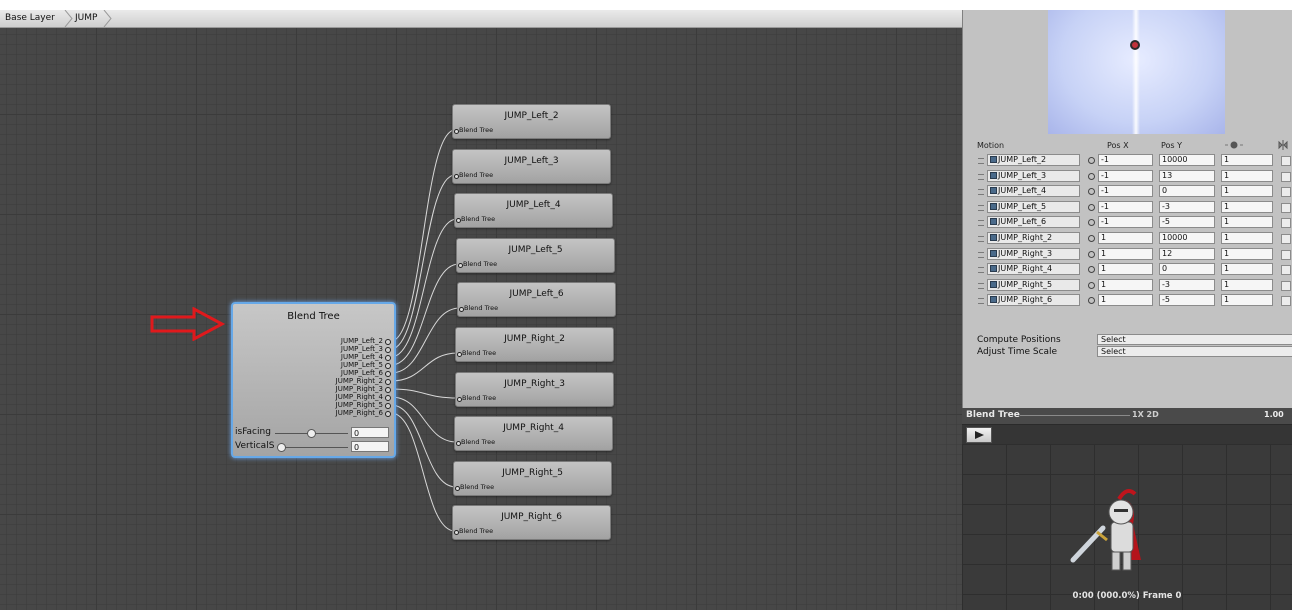  Describe the element at coordinates (370, 432) in the screenshot. I see `param-isfacing-value: 0` at that location.